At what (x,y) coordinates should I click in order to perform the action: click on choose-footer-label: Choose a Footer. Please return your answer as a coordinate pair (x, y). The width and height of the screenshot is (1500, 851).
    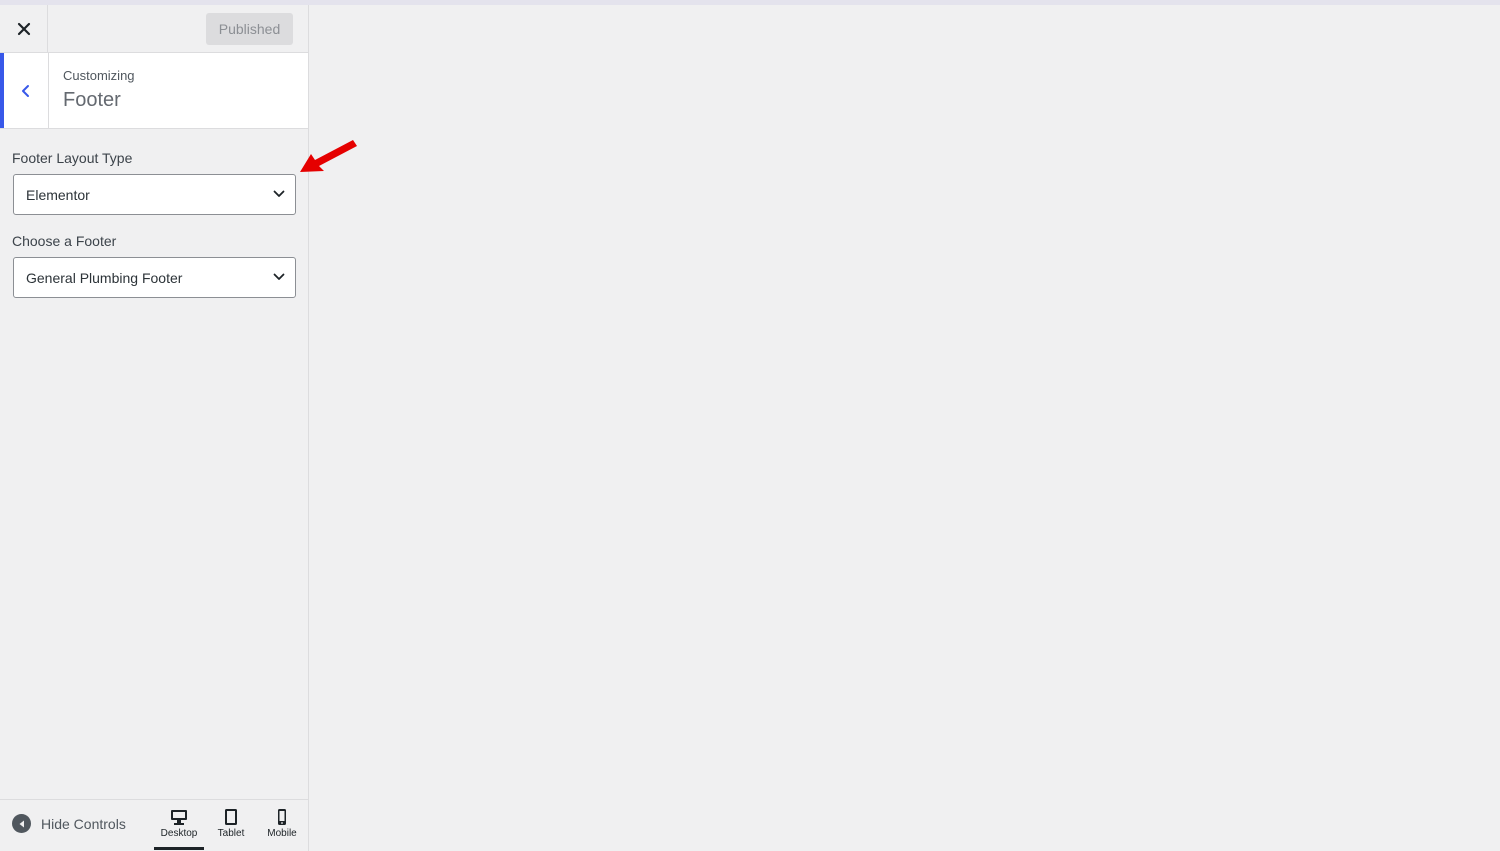
    Looking at the image, I should click on (64, 241).